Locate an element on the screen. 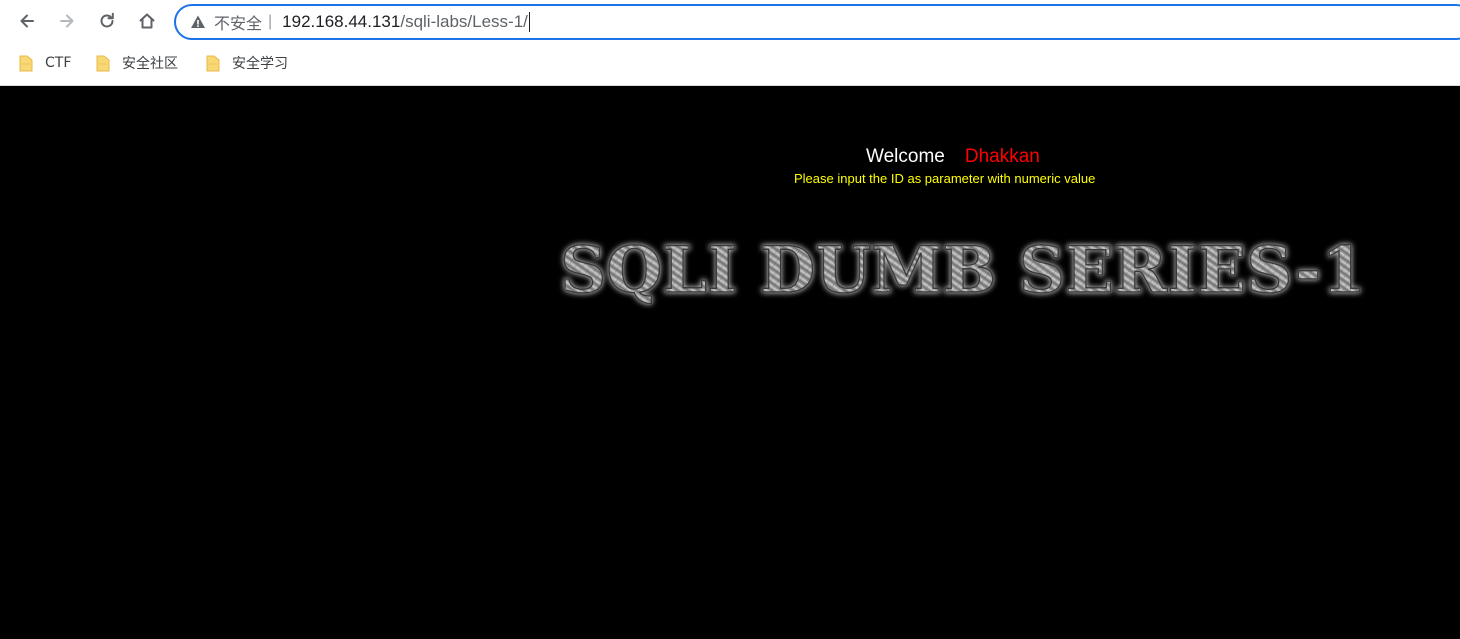 The image size is (1460, 639). arrow-left-icon is located at coordinates (27, 21).